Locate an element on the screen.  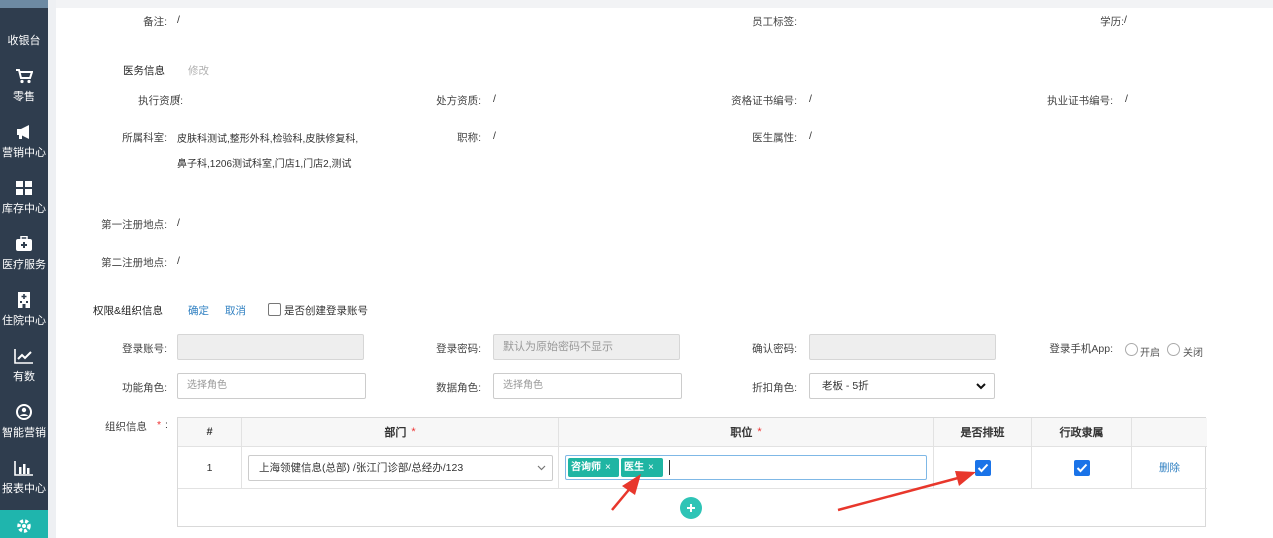
remark-label: 备注: is located at coordinates (155, 22).